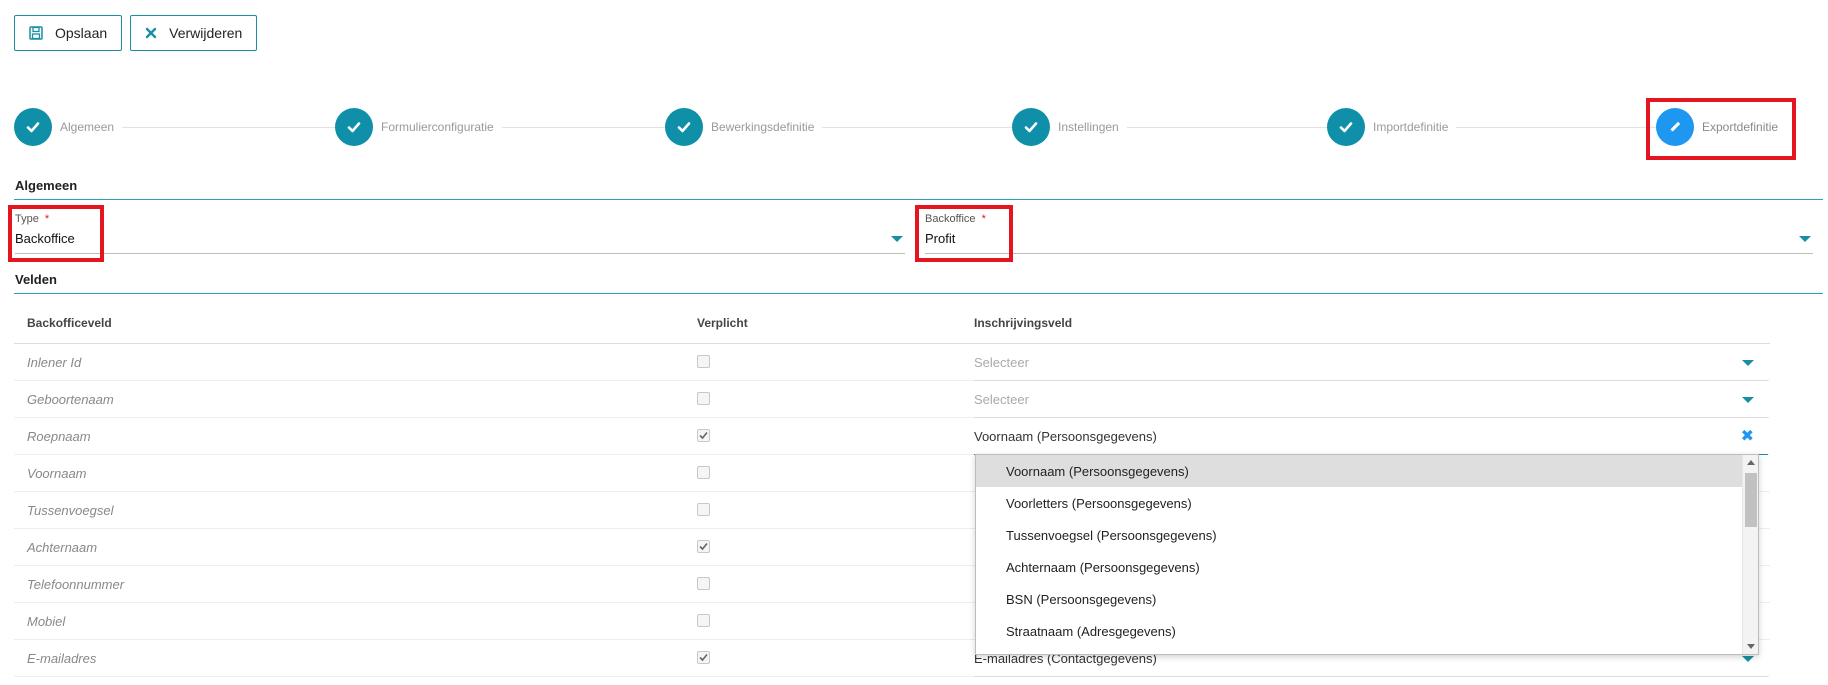  Describe the element at coordinates (460, 232) in the screenshot. I see `type-select: Type * Backoffice` at that location.